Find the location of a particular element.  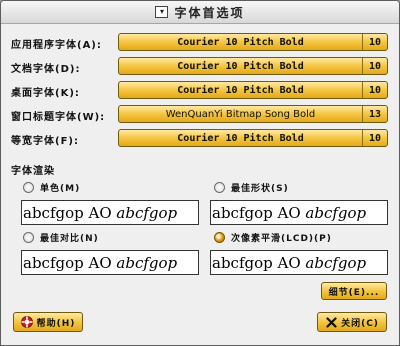

window-title-font-button: WenQuanYi Bitmap Song Bold 13 is located at coordinates (253, 114).